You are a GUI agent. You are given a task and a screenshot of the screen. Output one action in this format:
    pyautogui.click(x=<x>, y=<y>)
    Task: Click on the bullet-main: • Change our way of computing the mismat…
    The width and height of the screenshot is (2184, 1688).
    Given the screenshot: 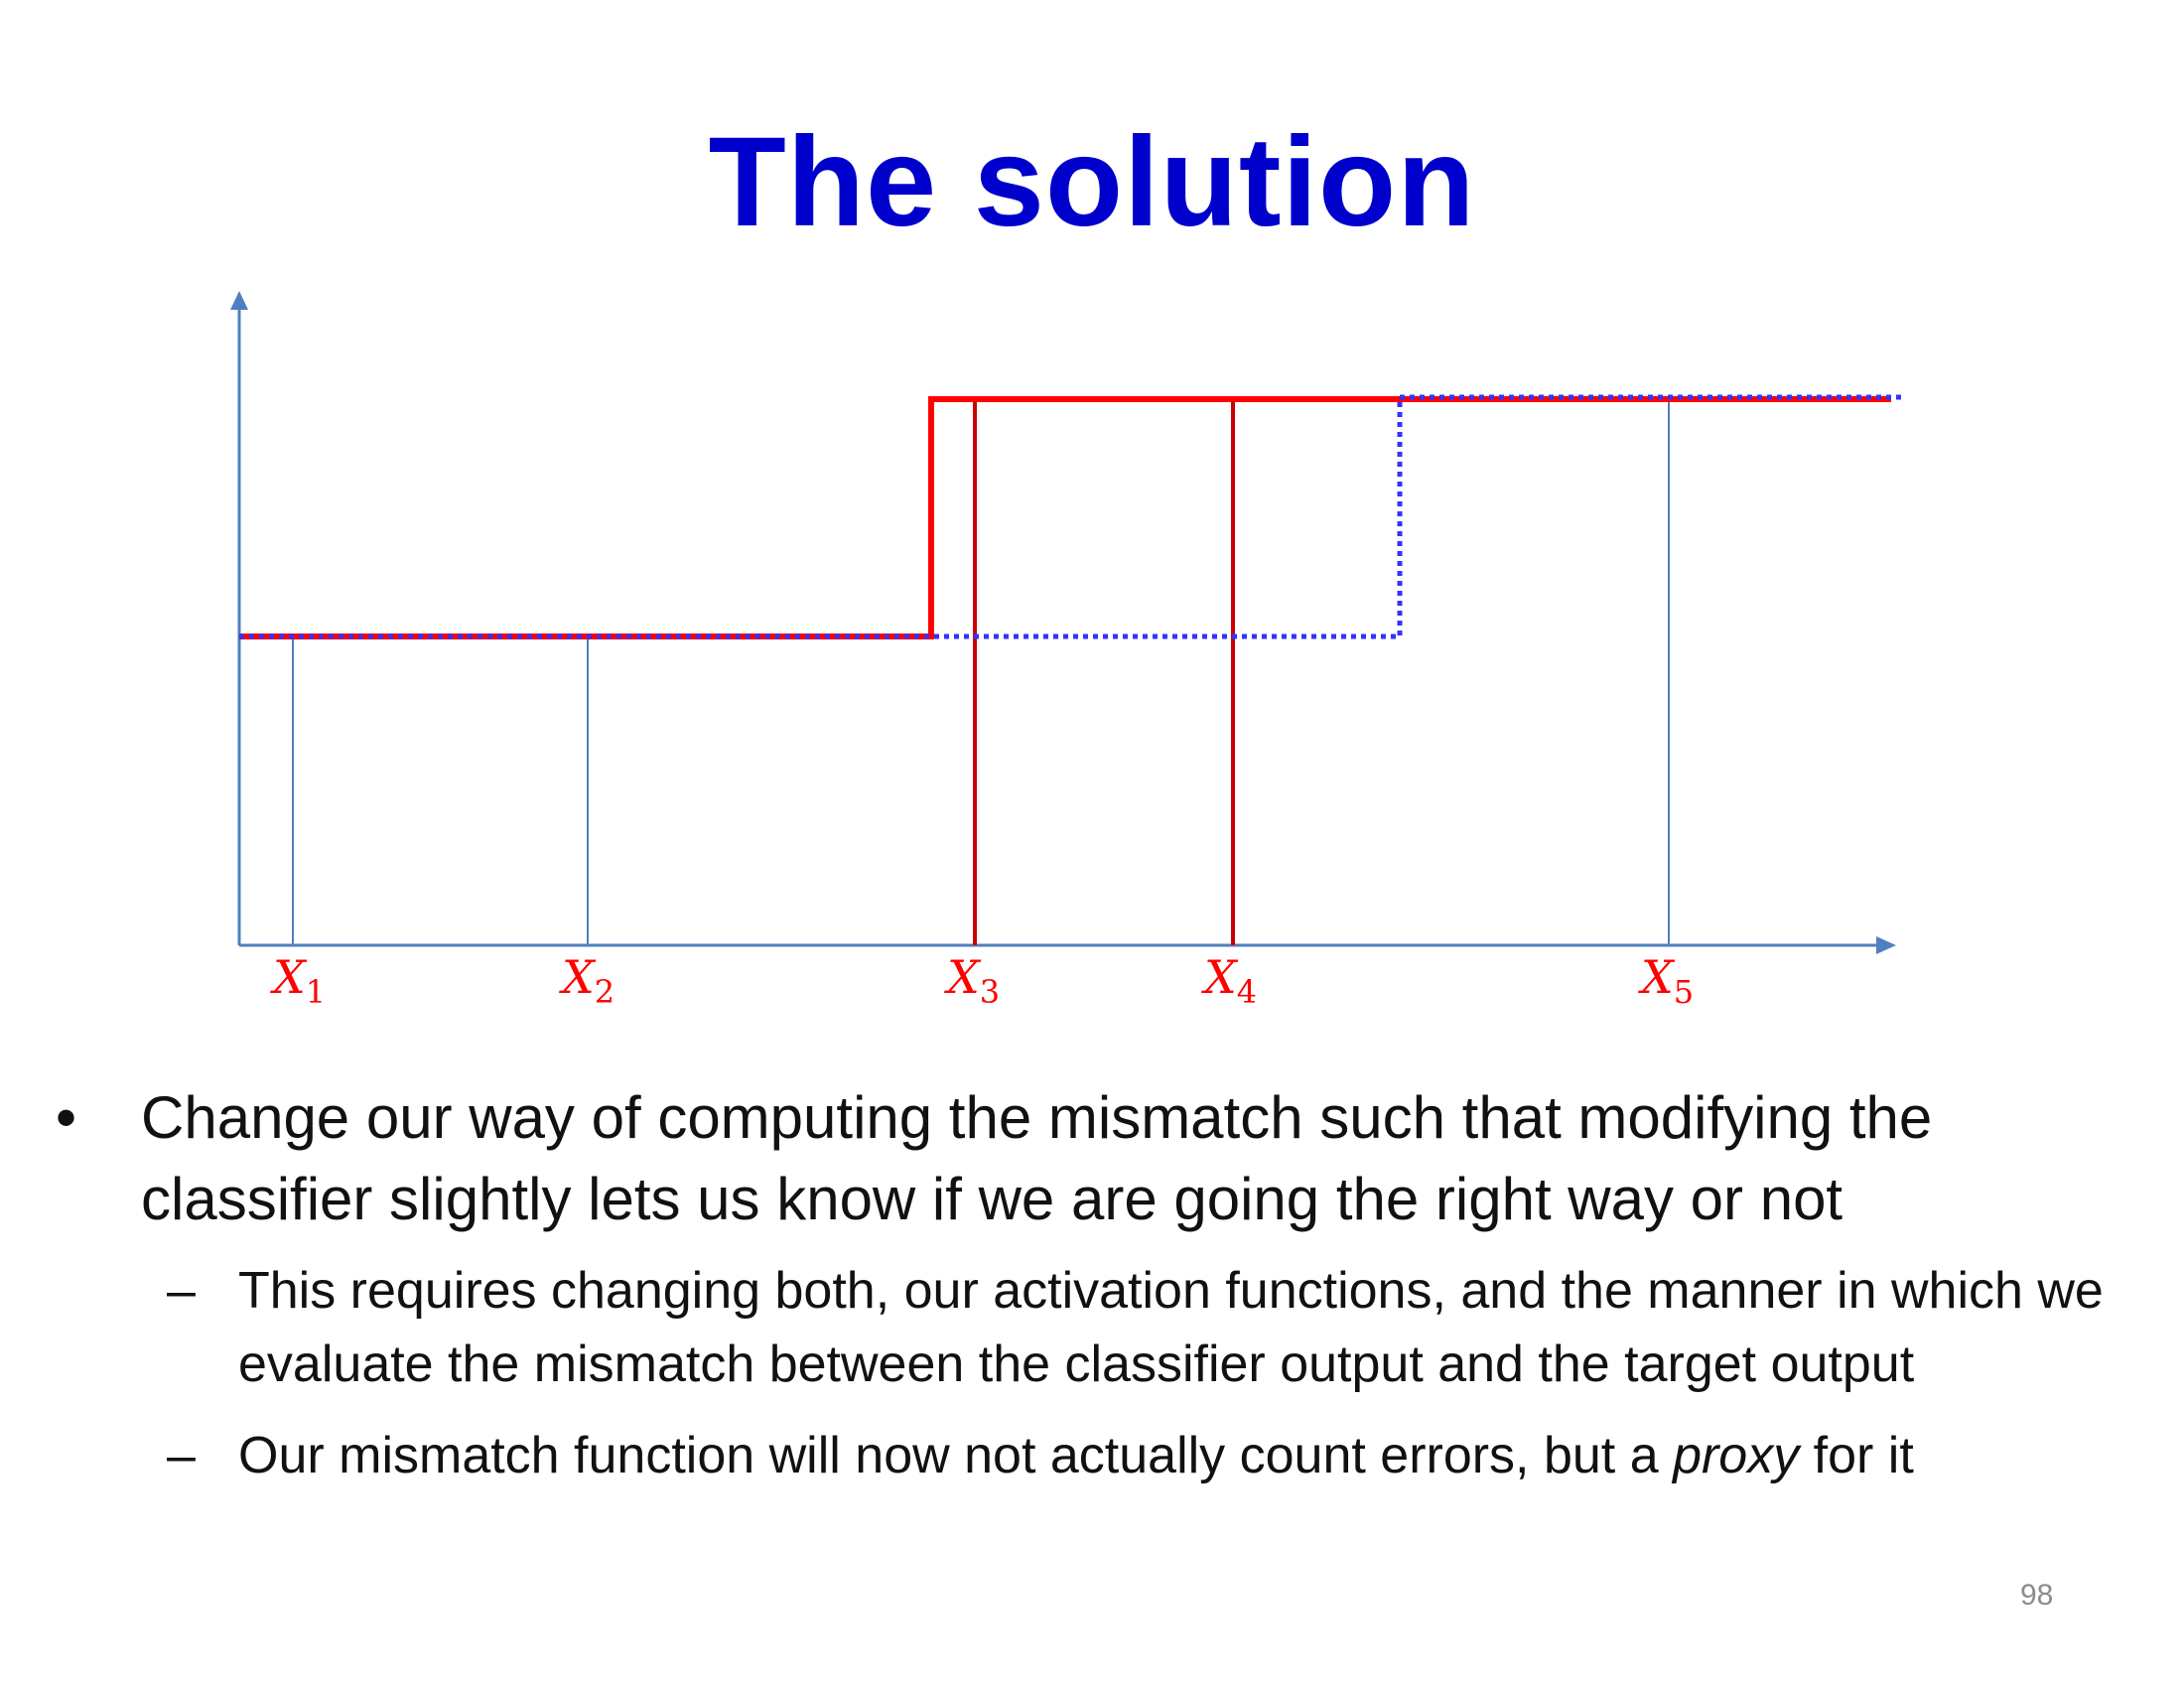 What is the action you would take?
    pyautogui.click(x=1098, y=1158)
    